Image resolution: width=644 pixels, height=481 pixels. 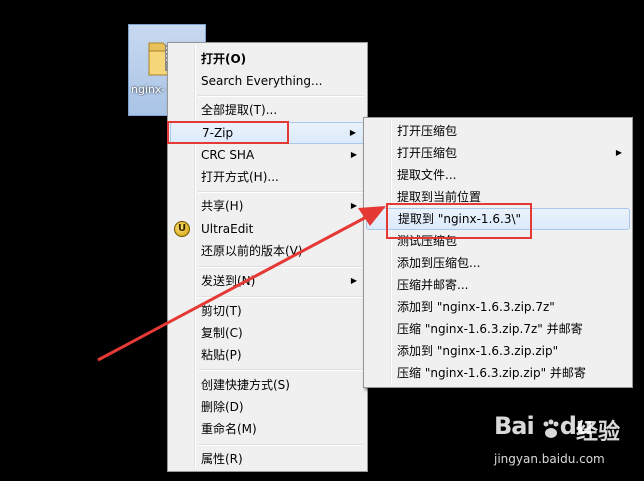 I want to click on baidu-paw-icon, so click(x=551, y=428).